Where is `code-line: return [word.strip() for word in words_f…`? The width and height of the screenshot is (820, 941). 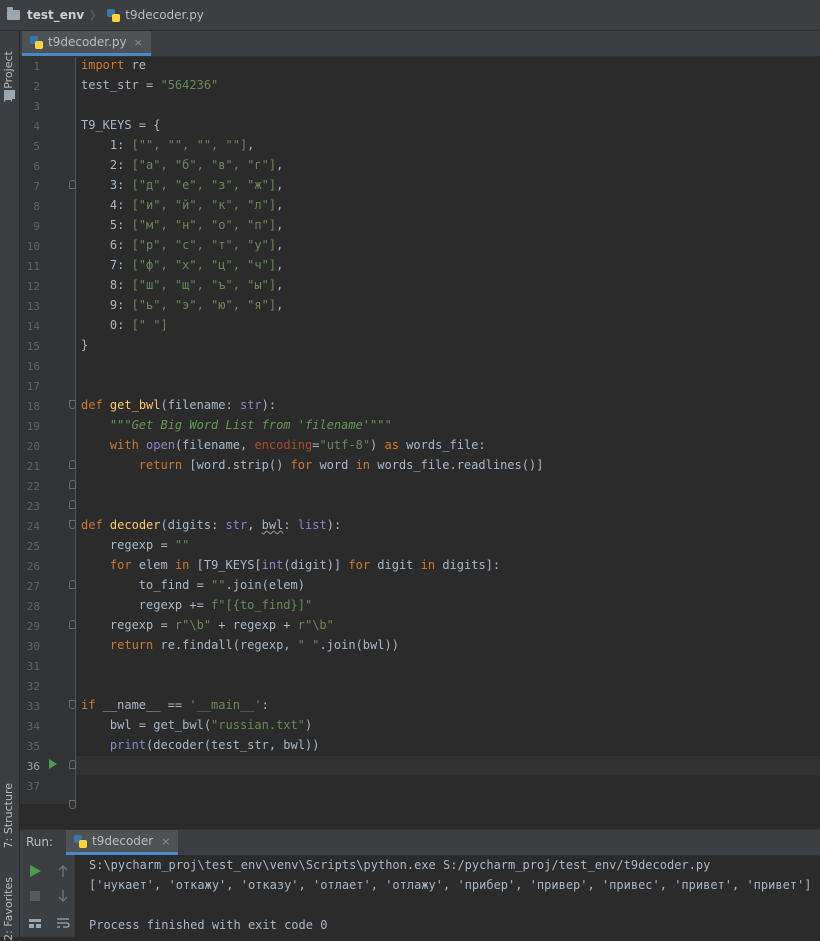
code-line: return [word.strip() for word in words_f… is located at coordinates (341, 465).